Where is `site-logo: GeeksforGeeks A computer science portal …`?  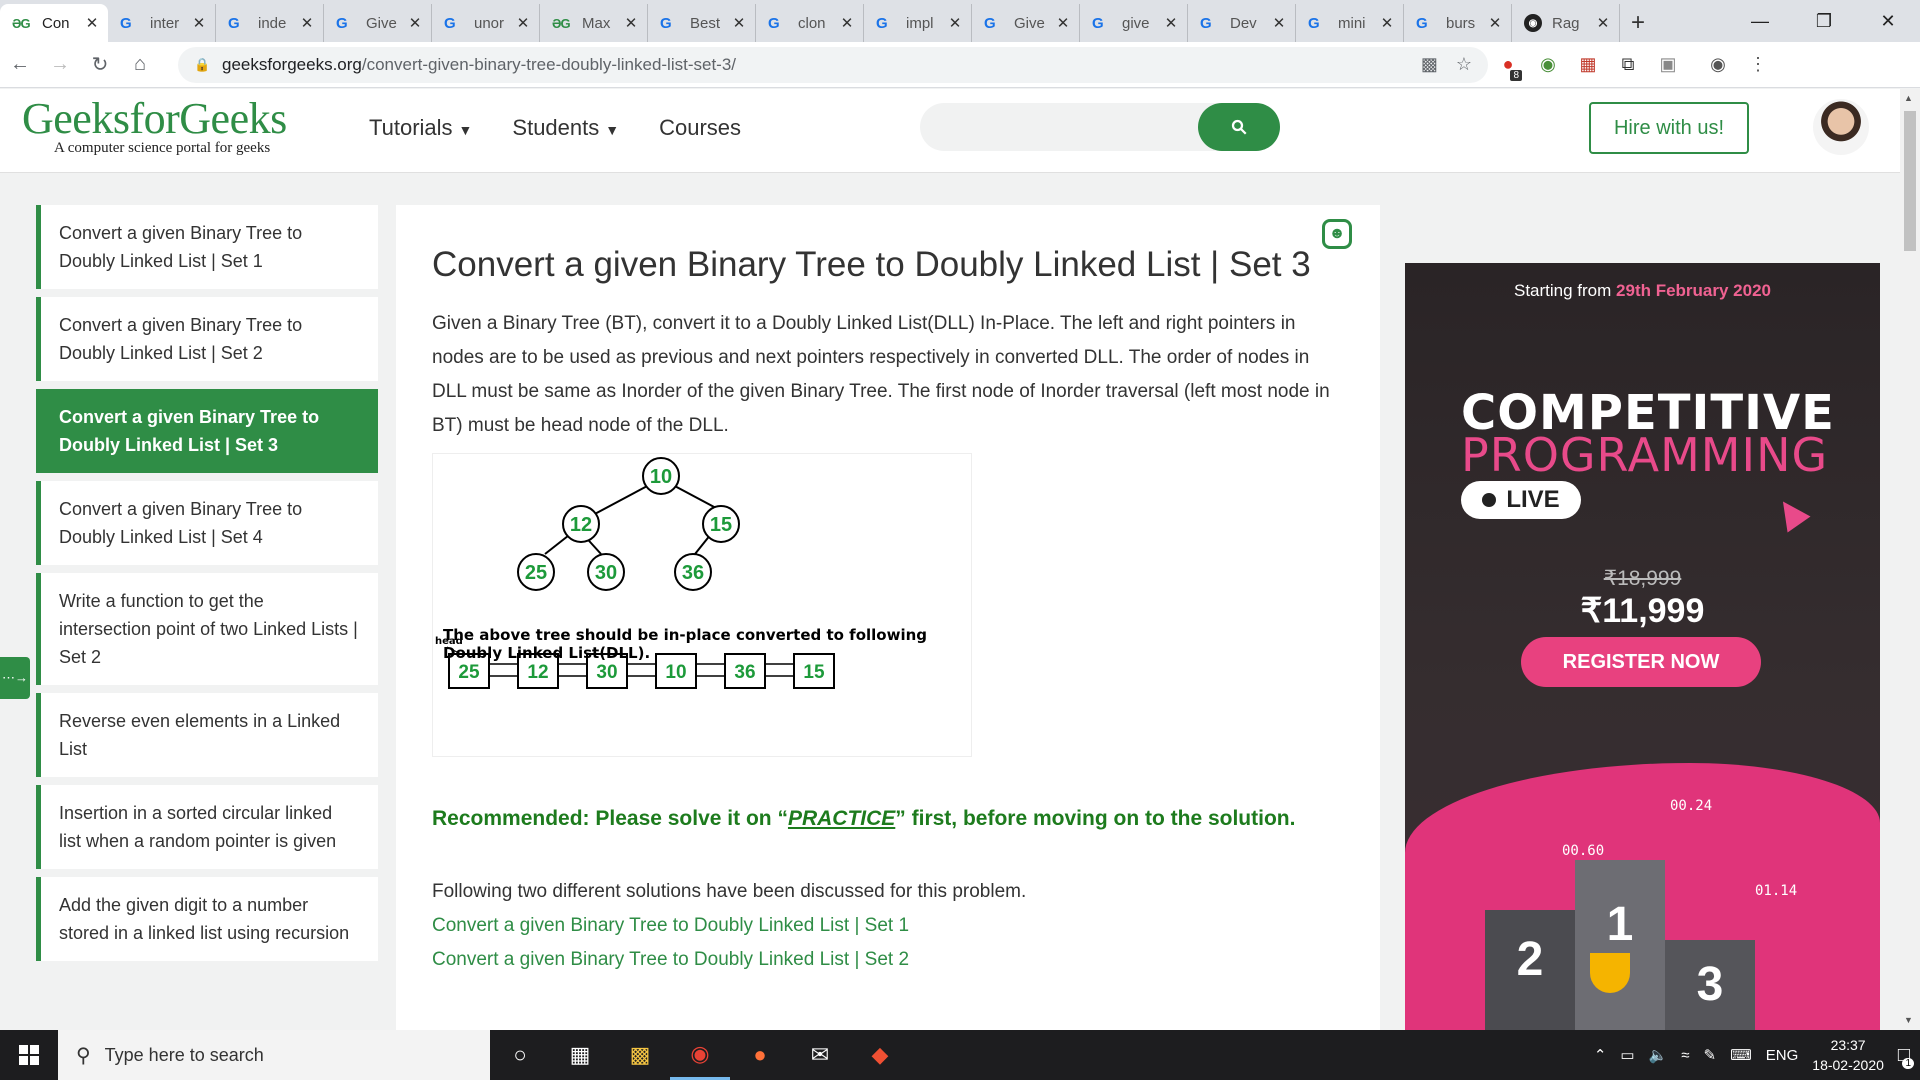
site-logo: GeeksforGeeks A computer science portal … is located at coordinates (154, 125).